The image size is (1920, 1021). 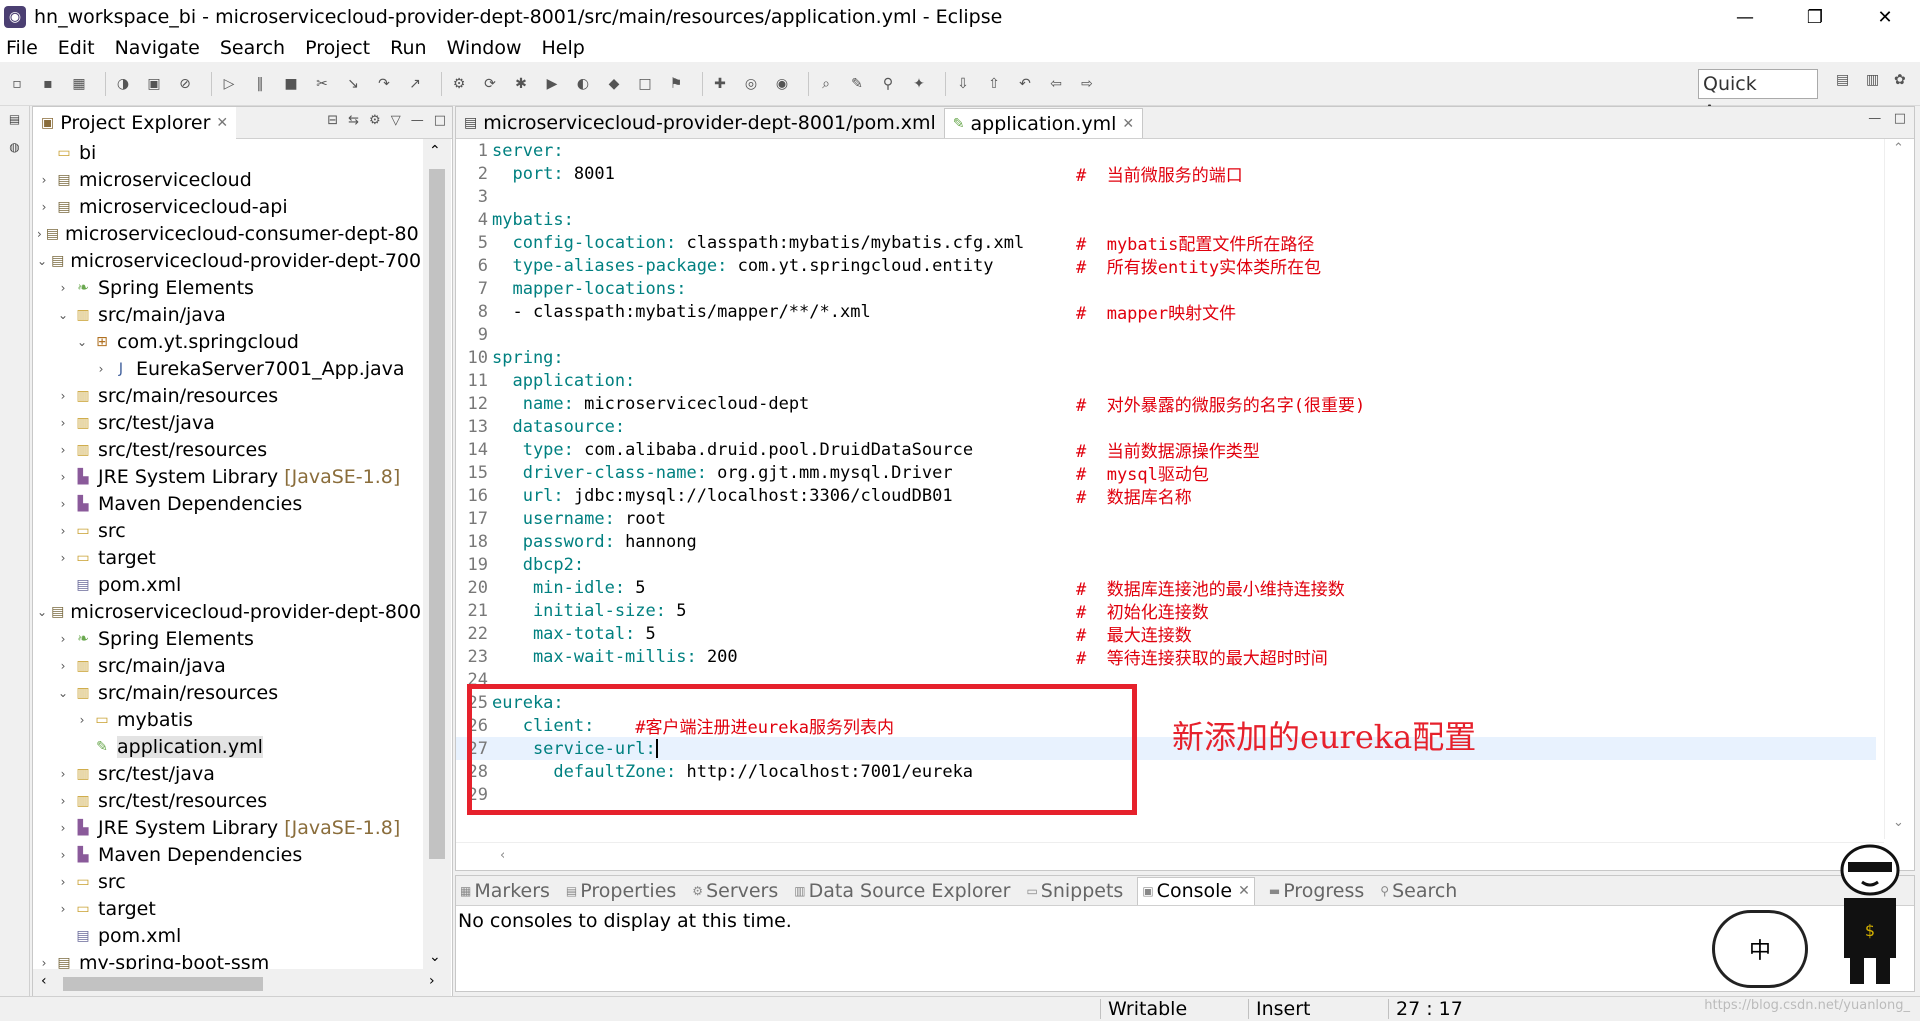 I want to click on skip-breakpoints-icon: ⊘, so click(x=185, y=84).